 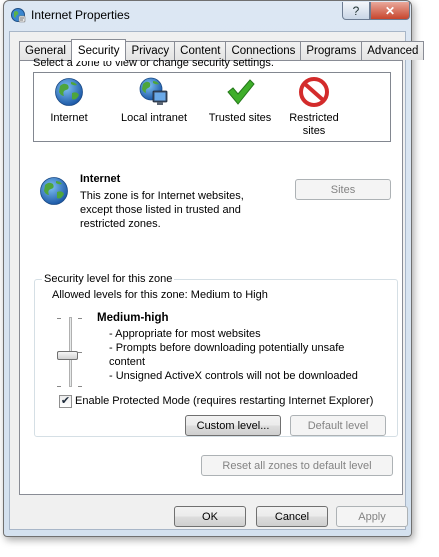 I want to click on selected-zone-name: Internet, so click(x=100, y=179).